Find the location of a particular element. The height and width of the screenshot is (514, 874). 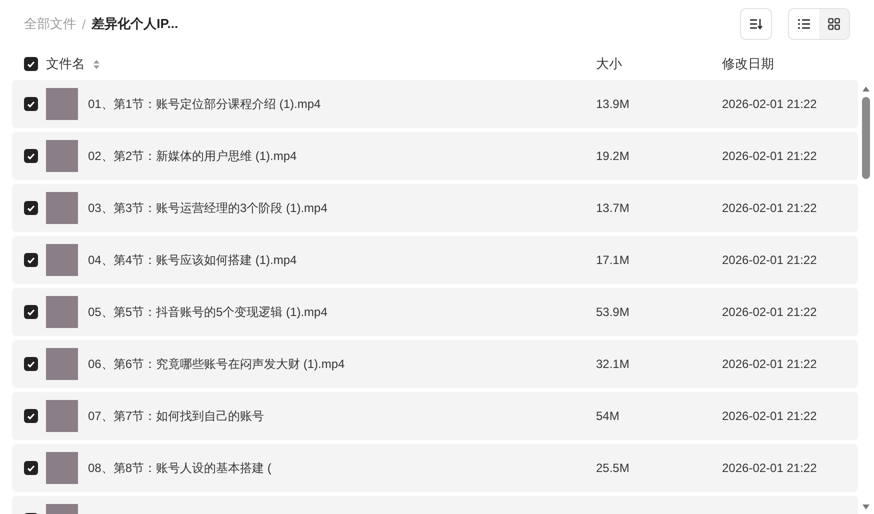

grid-icon is located at coordinates (834, 24).